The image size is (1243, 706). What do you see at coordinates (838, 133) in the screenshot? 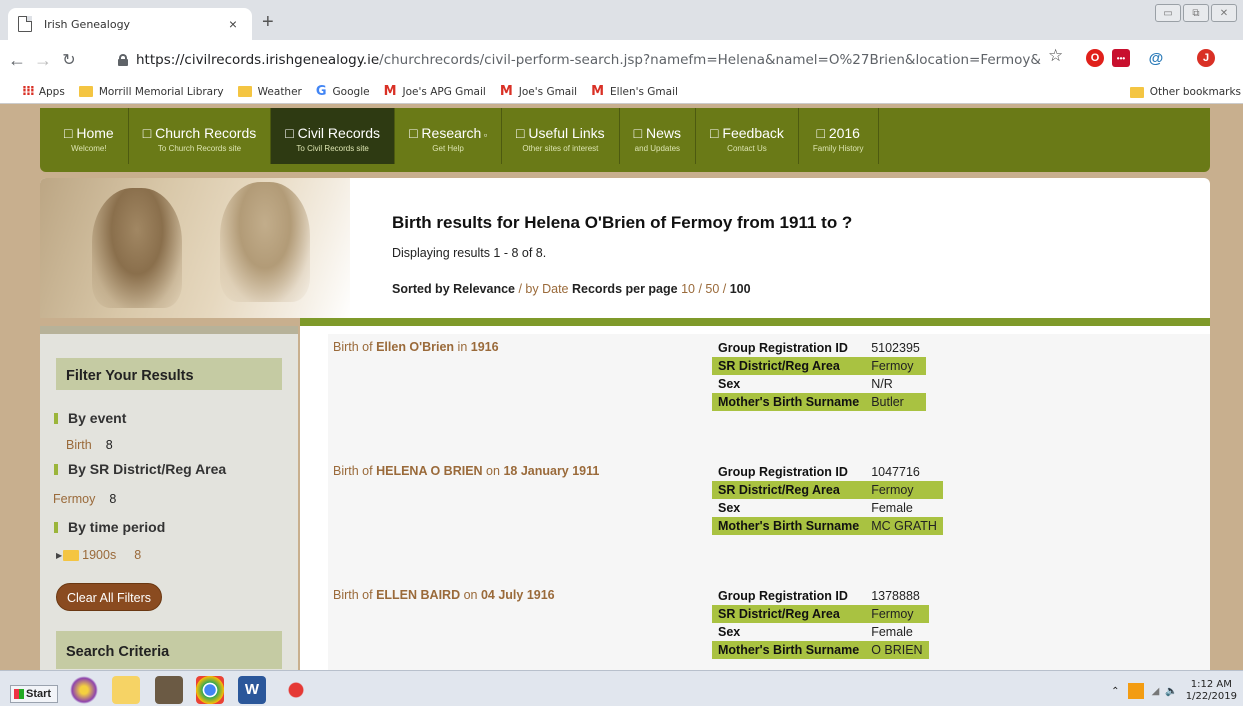
I see `nav-item-label: □ 2016` at bounding box center [838, 133].